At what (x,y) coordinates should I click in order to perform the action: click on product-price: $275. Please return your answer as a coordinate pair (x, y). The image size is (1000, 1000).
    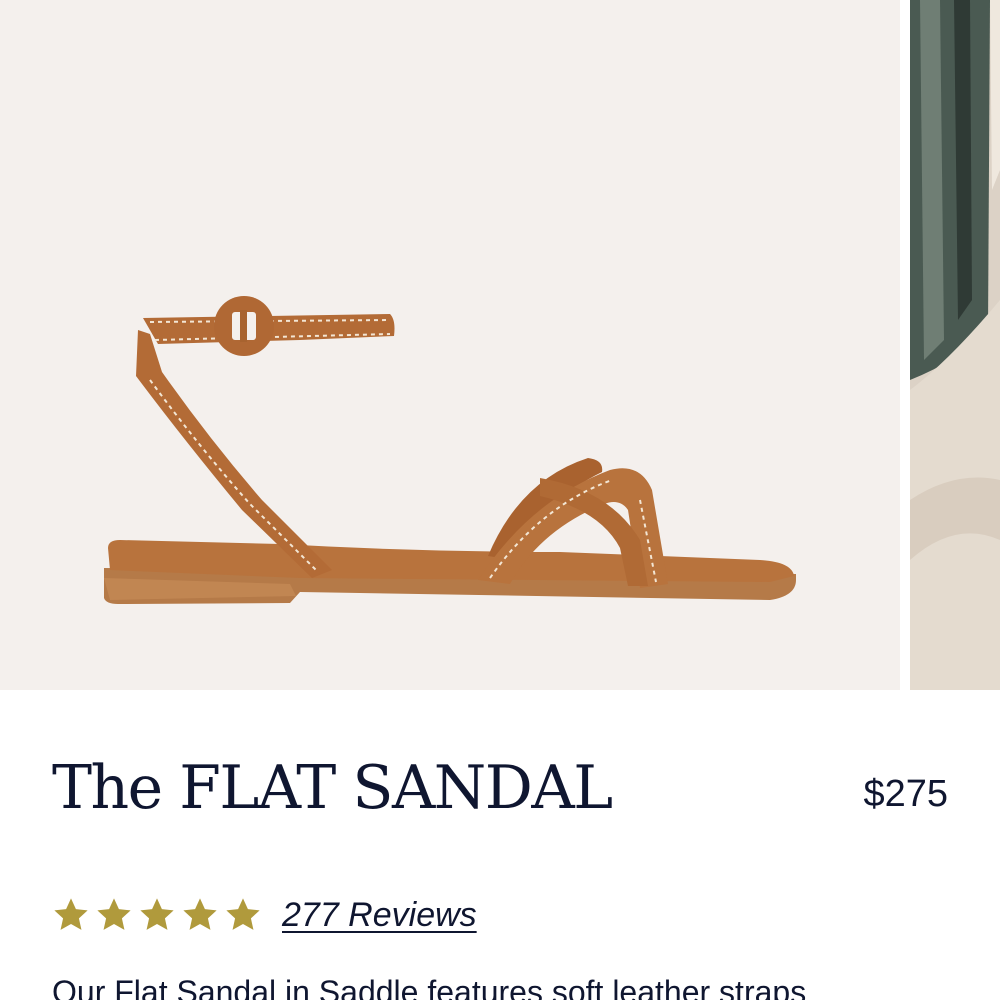
    Looking at the image, I should click on (905, 794).